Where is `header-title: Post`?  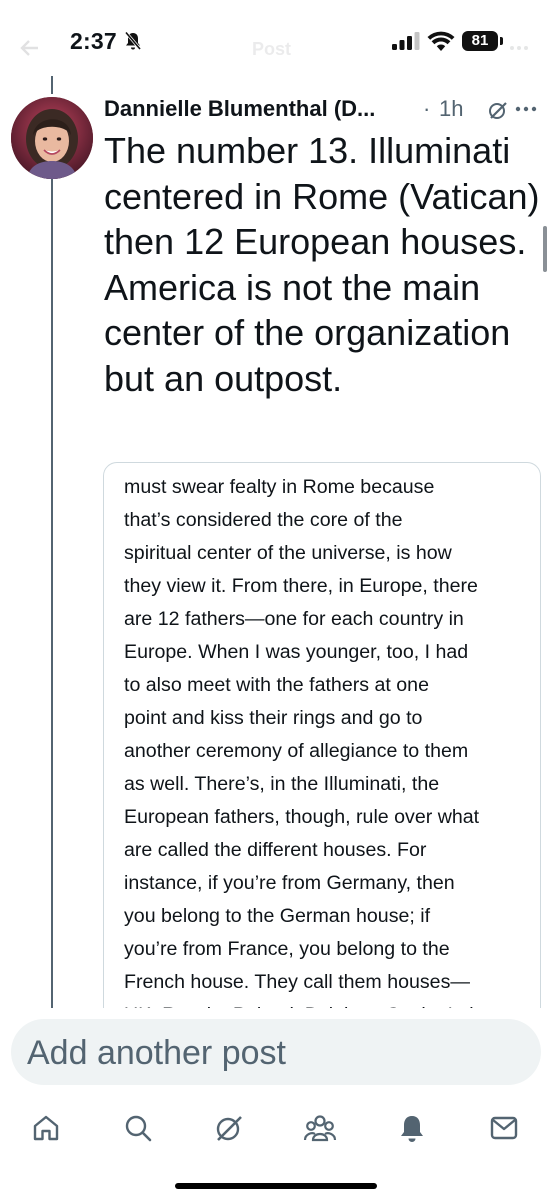
header-title: Post is located at coordinates (272, 49).